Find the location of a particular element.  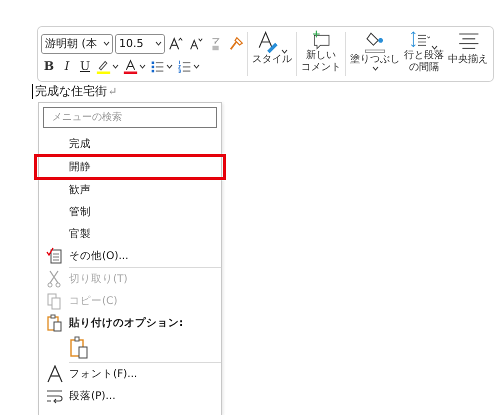

styles-button: スタイル is located at coordinates (272, 54).